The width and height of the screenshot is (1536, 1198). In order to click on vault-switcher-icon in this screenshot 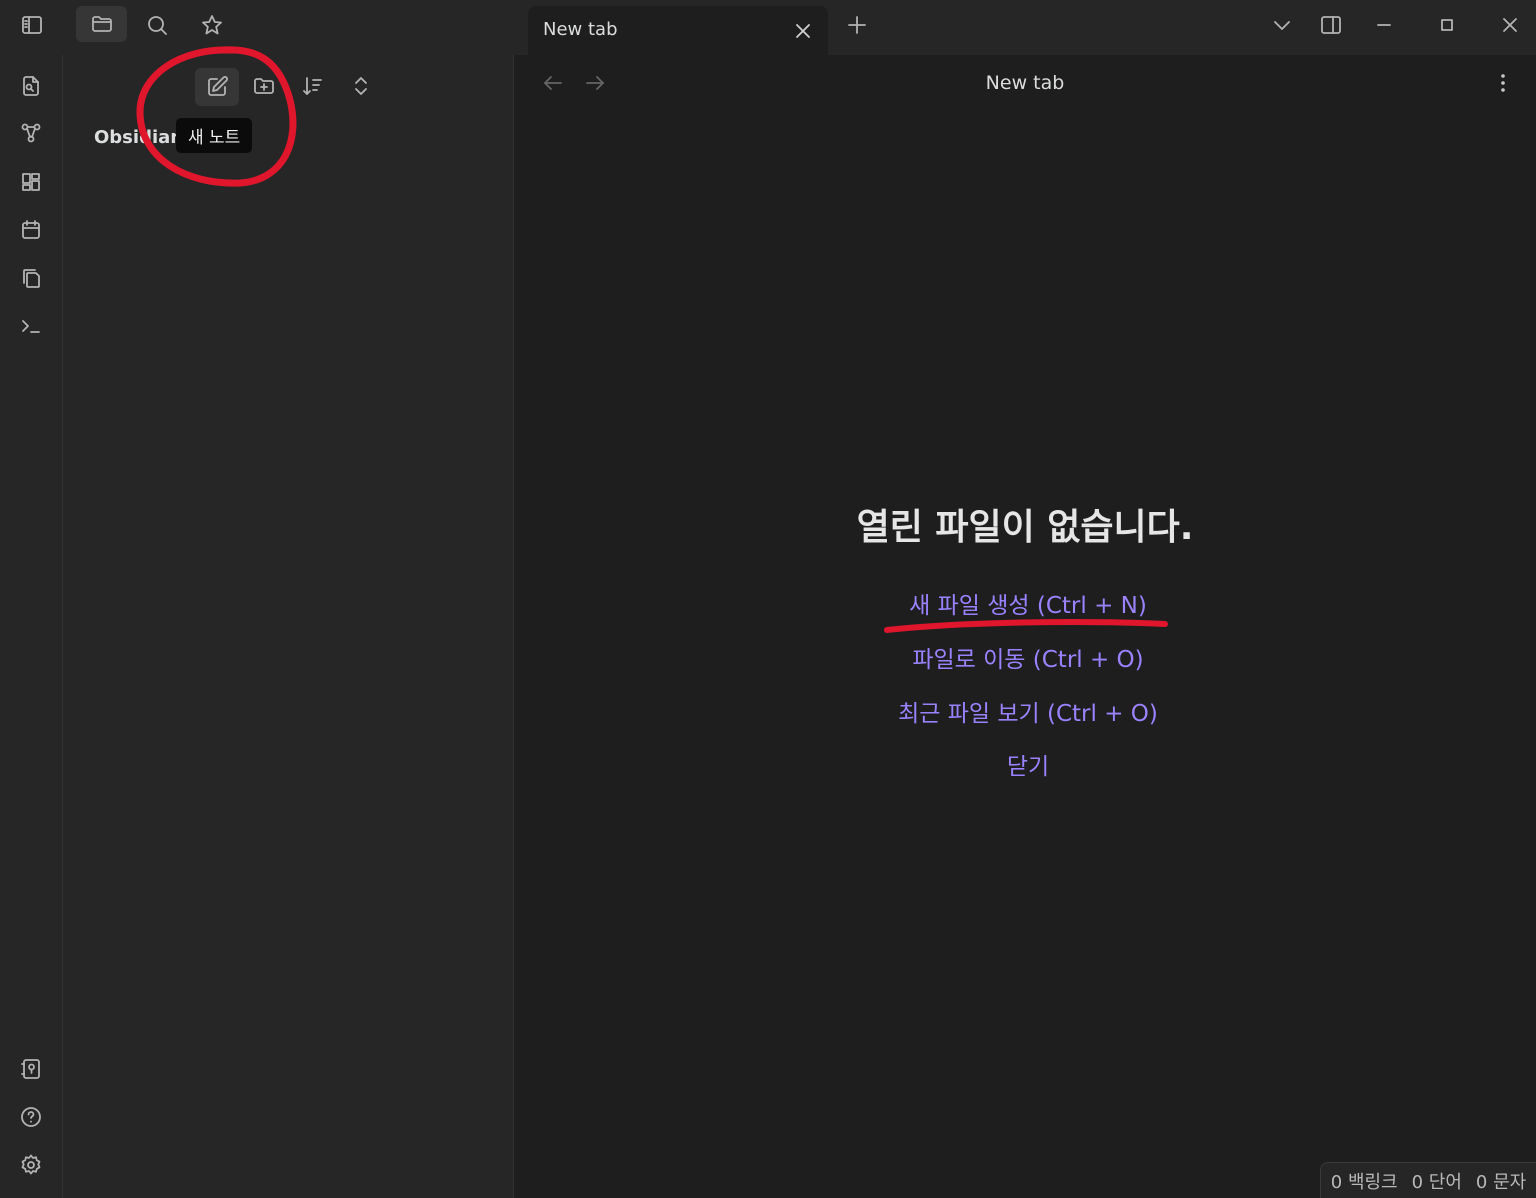, I will do `click(31, 1069)`.